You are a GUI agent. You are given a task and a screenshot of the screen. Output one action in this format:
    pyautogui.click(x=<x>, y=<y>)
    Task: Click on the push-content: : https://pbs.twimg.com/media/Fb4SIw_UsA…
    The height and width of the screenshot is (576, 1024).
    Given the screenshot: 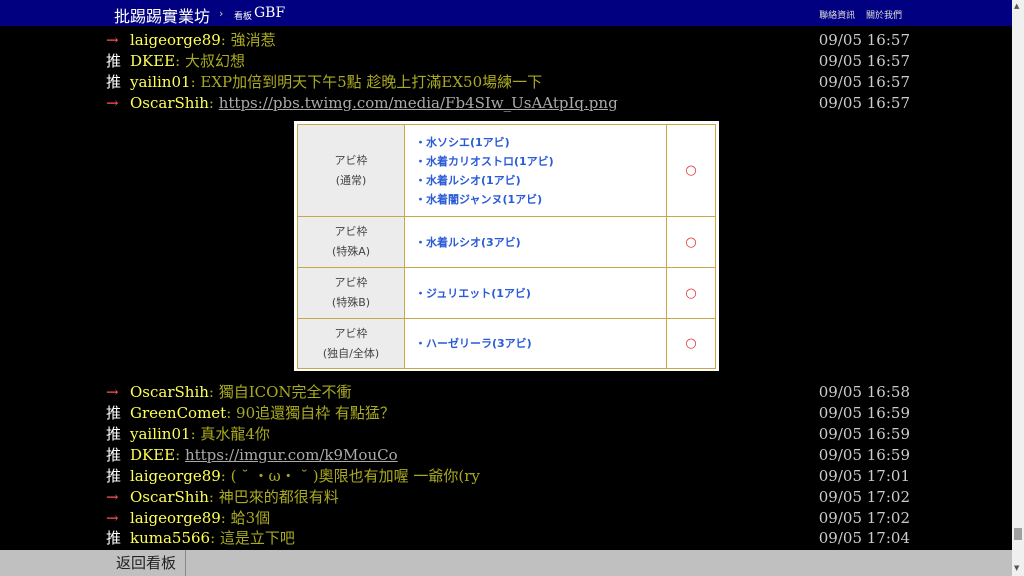 What is the action you would take?
    pyautogui.click(x=413, y=103)
    